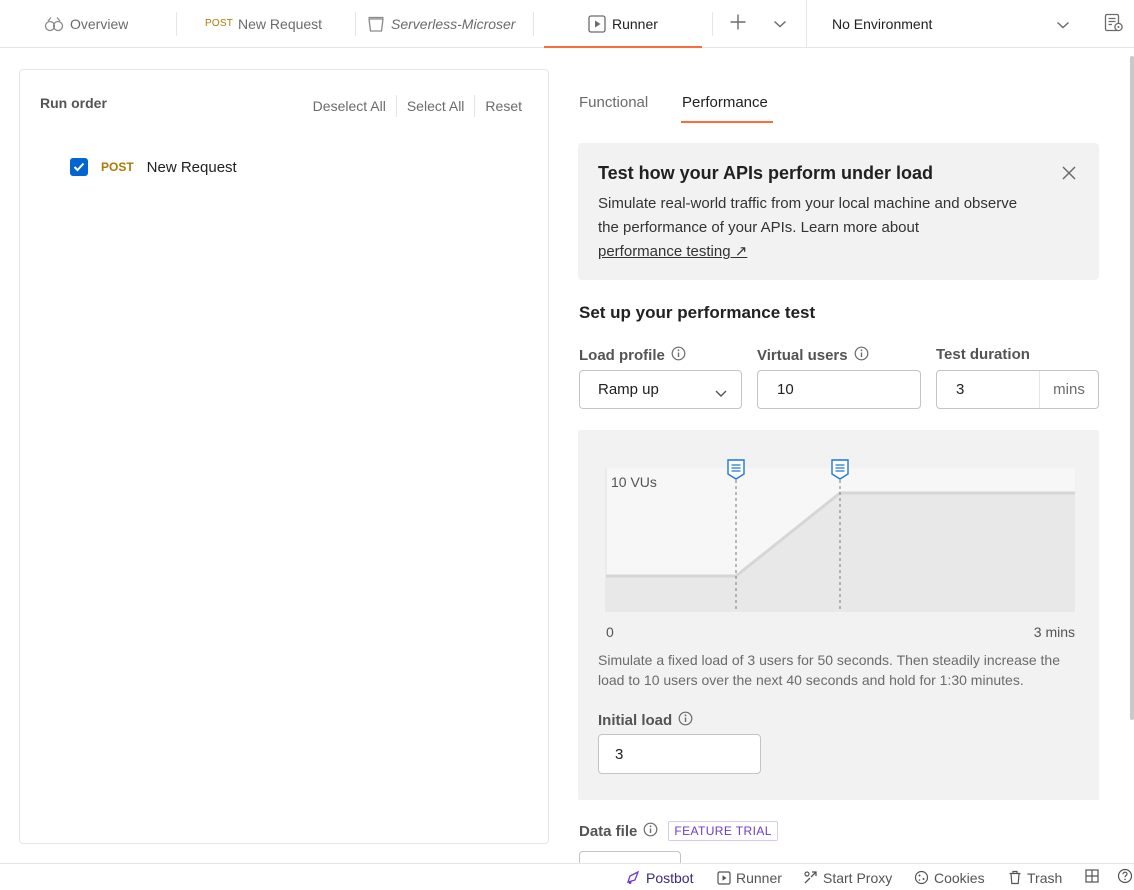 The height and width of the screenshot is (890, 1134). I want to click on overview-icon, so click(54, 24).